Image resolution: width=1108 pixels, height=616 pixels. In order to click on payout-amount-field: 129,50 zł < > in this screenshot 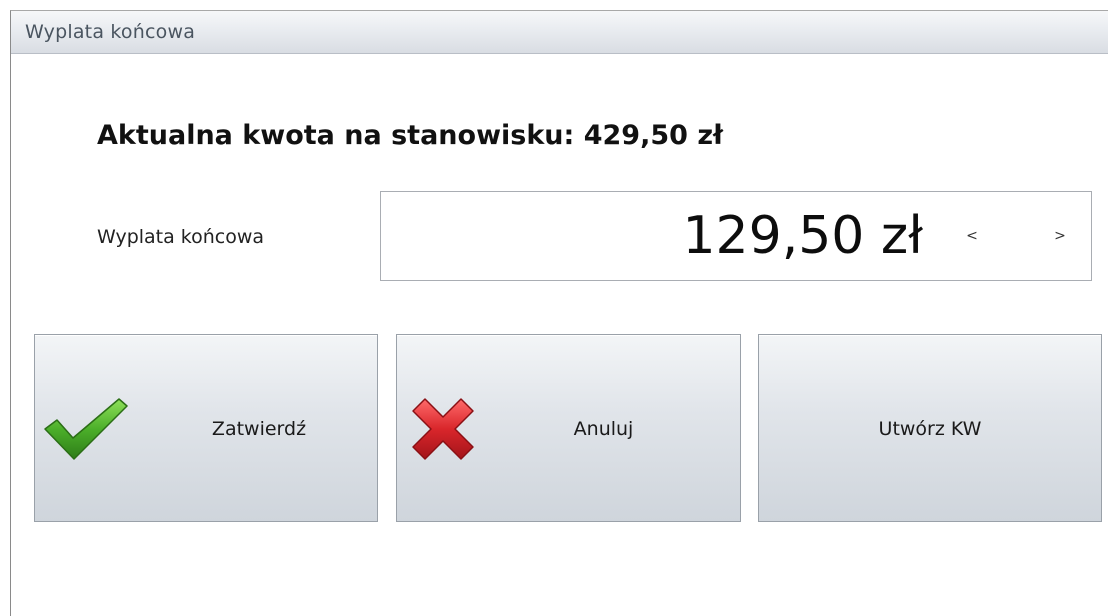, I will do `click(736, 236)`.